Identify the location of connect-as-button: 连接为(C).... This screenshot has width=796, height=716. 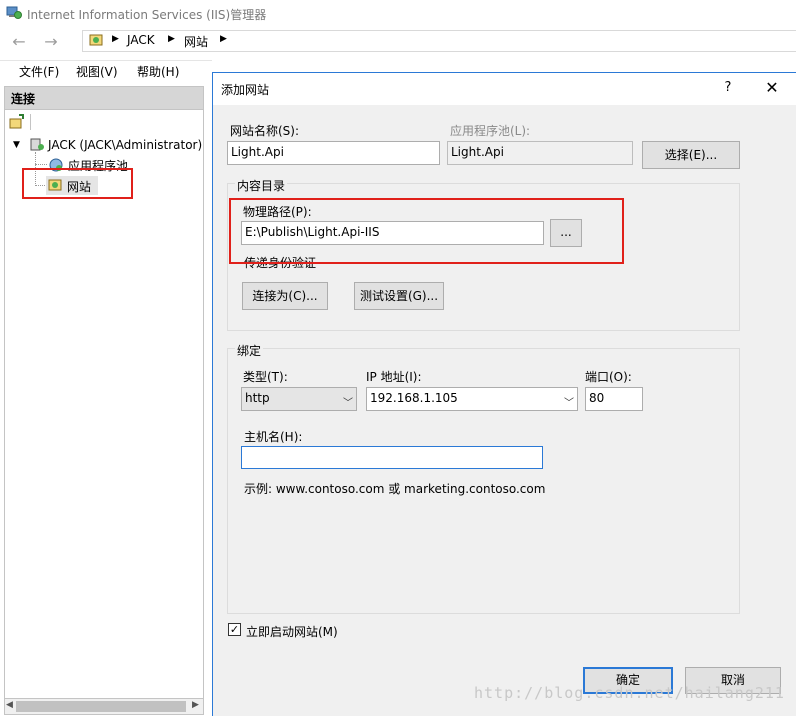
(285, 296).